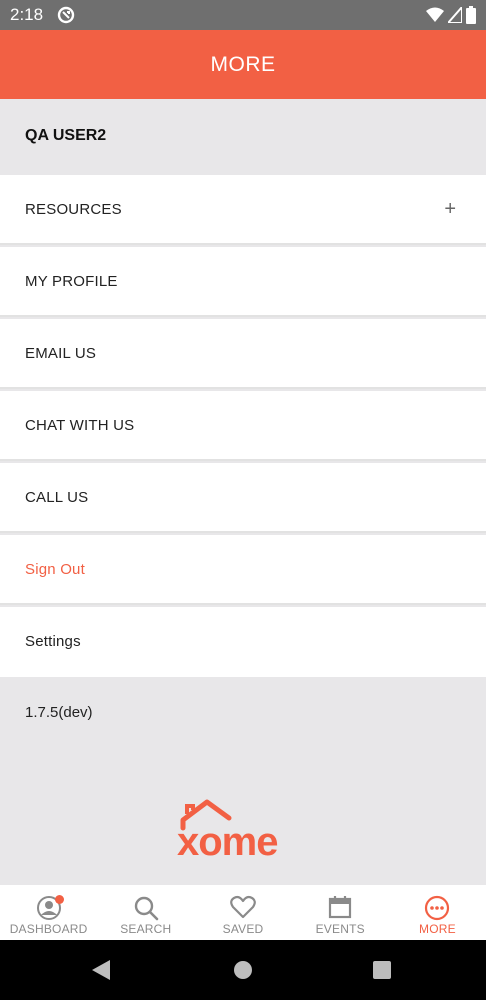 The image size is (486, 1000). I want to click on bottom-navigation: DASHBOARD SEARCH SAVED EVENTS MORE, so click(243, 912).